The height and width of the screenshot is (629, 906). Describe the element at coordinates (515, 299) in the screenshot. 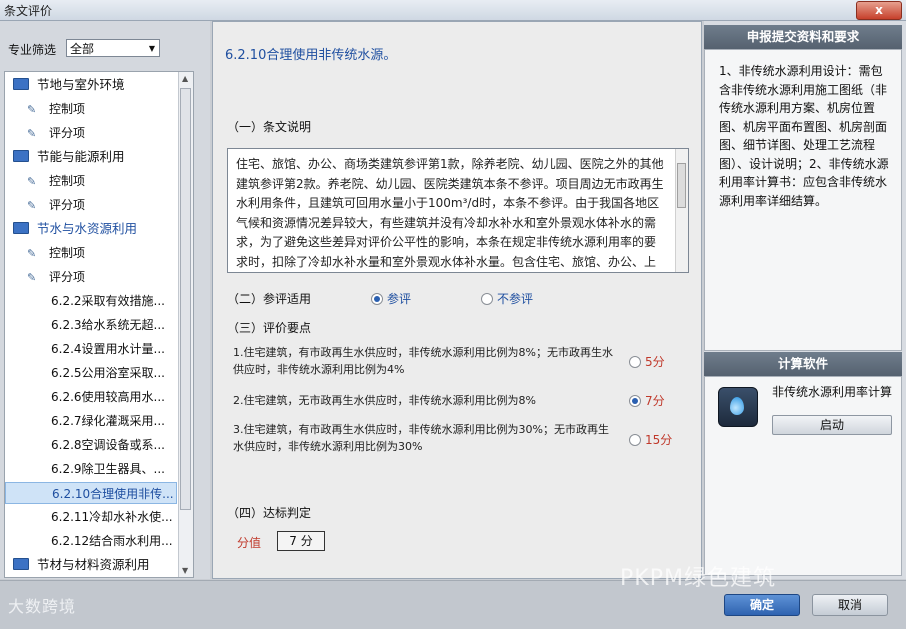

I see `applicable-no-label: 不参评` at that location.